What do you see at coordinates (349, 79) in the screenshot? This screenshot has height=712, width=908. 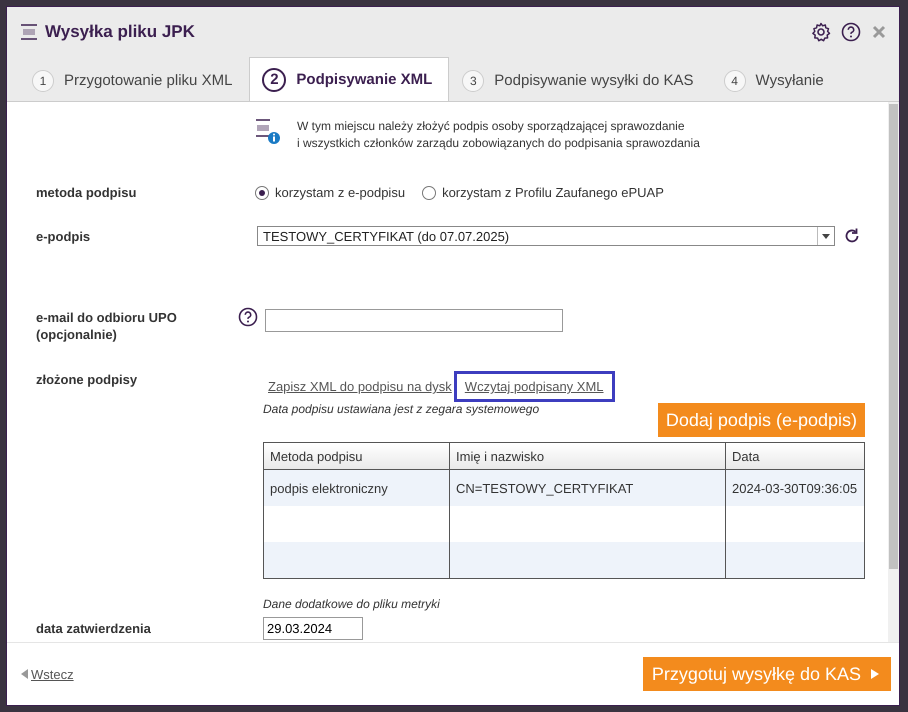 I see `step-tab: 2 Podpisywanie XML` at bounding box center [349, 79].